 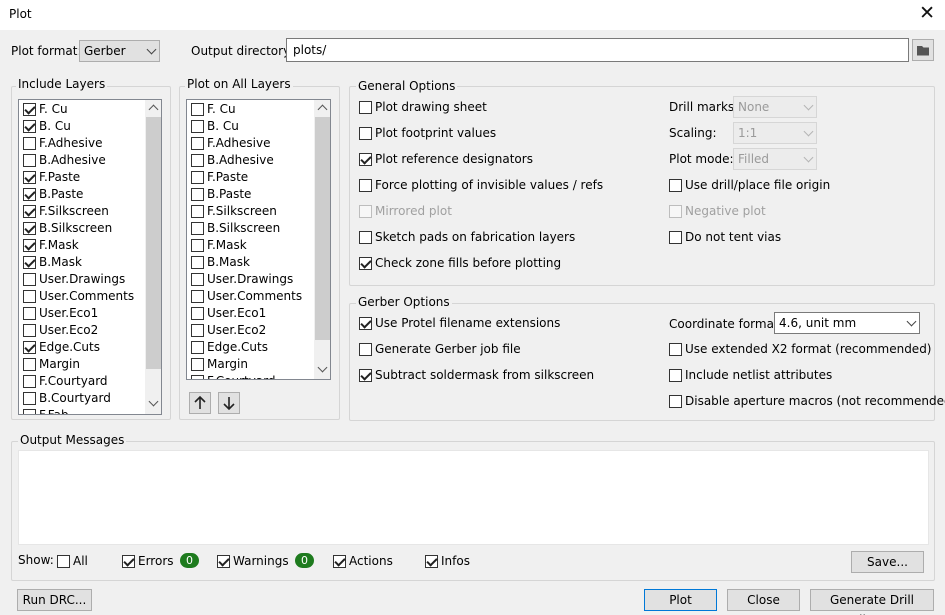 What do you see at coordinates (365, 159) in the screenshot?
I see `option-plot-reference-designators-checkbox` at bounding box center [365, 159].